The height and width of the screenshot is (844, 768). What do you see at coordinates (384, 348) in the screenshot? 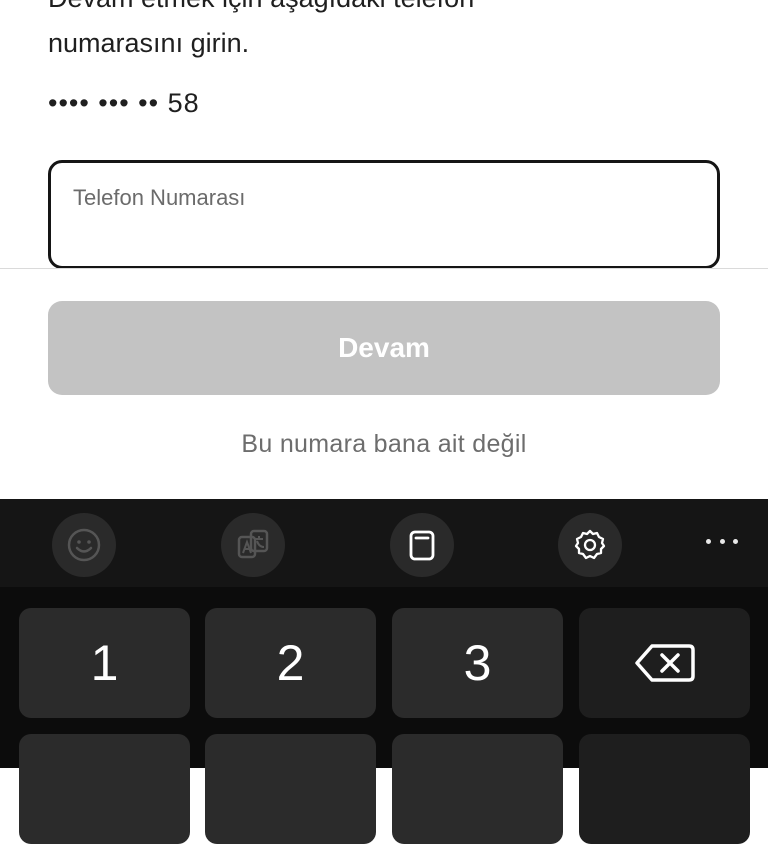
I see `continue-button: Devam` at bounding box center [384, 348].